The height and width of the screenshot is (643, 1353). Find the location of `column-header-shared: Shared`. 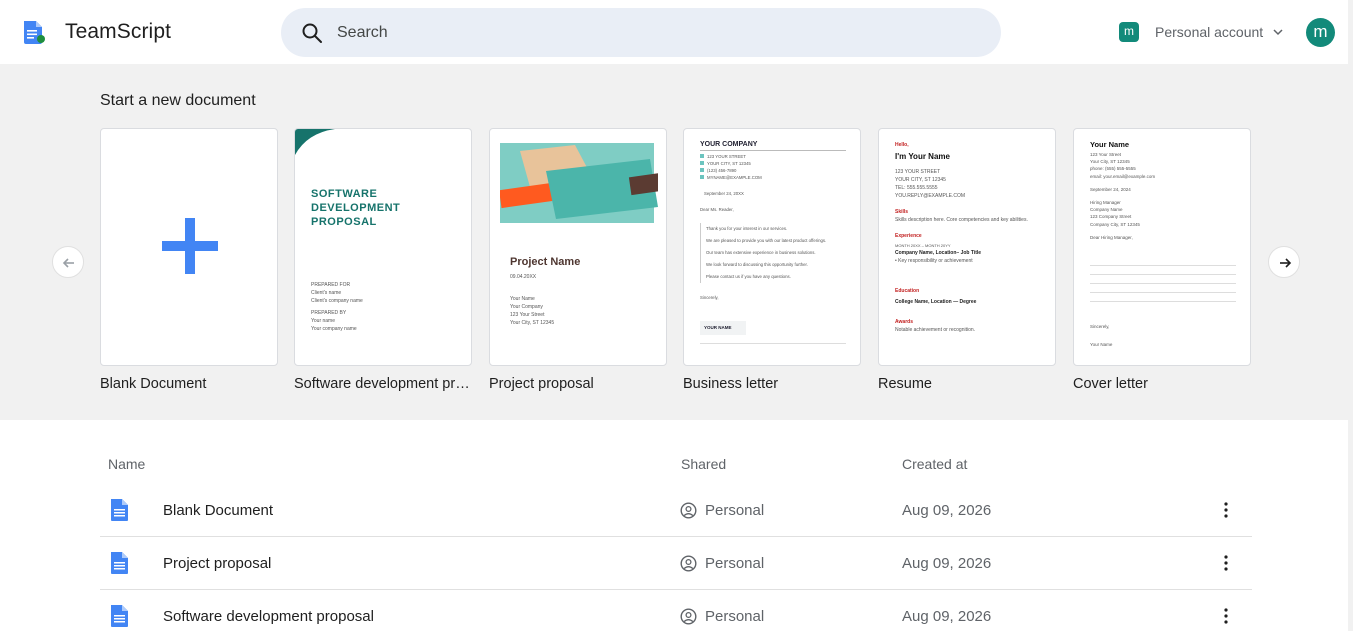

column-header-shared: Shared is located at coordinates (703, 464).